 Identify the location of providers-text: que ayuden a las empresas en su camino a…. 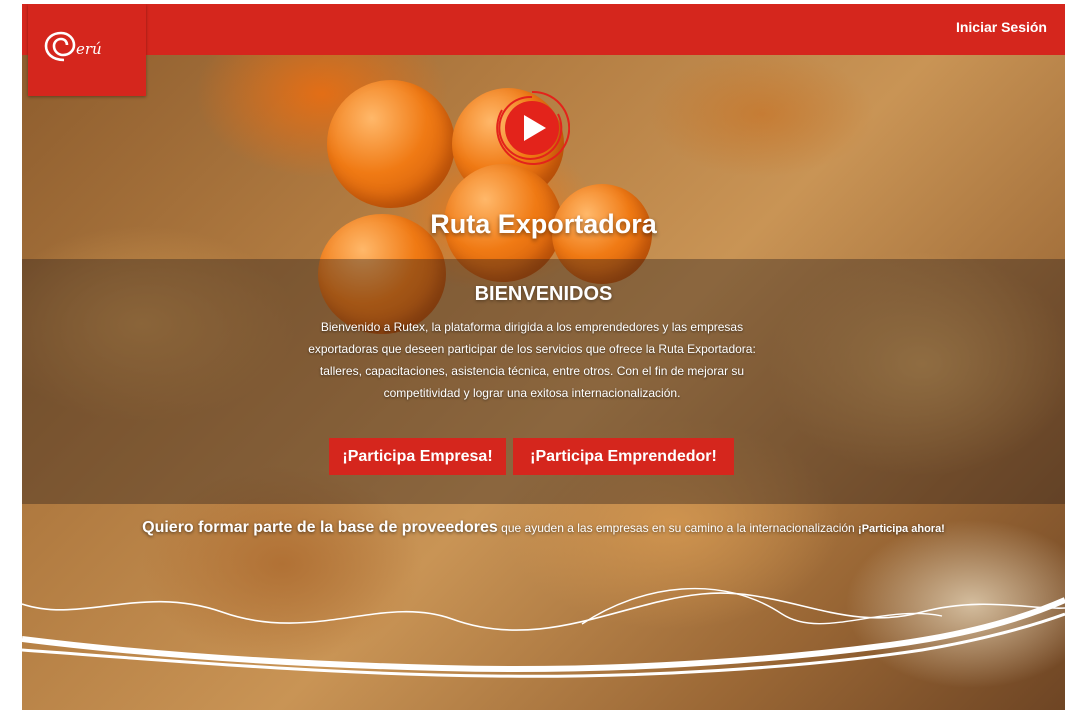
(678, 528).